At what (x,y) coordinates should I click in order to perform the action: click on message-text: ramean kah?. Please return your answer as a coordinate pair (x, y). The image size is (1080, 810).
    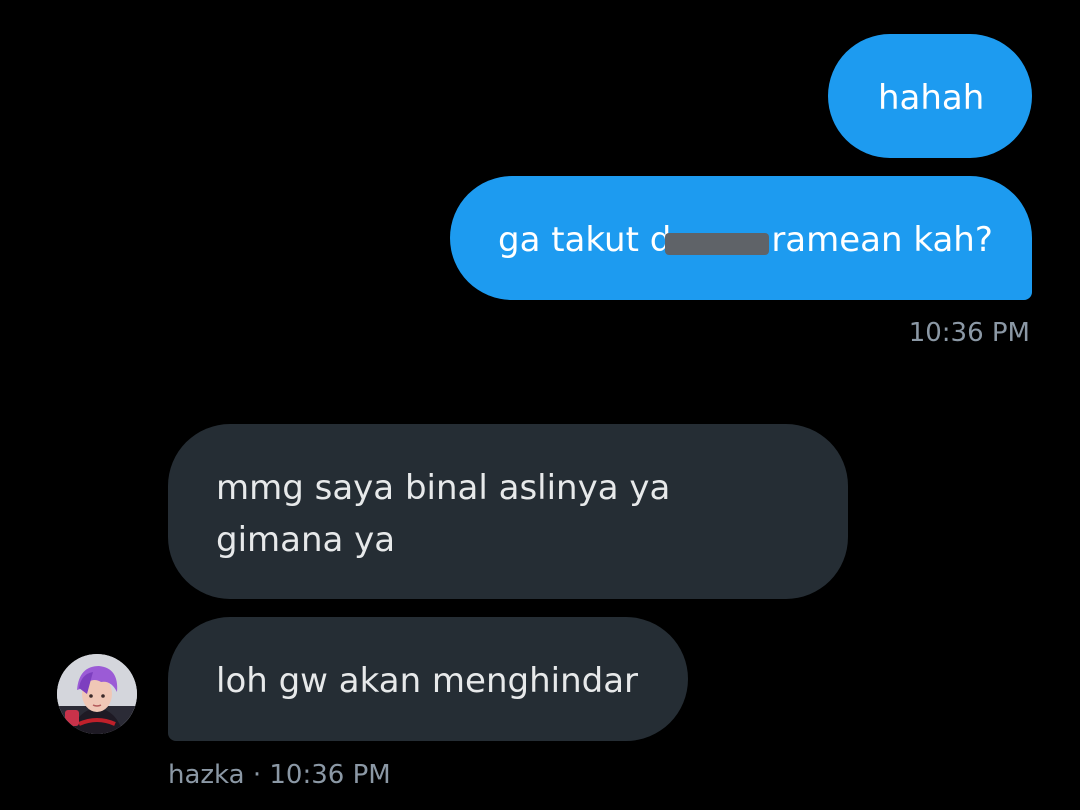
    Looking at the image, I should click on (882, 240).